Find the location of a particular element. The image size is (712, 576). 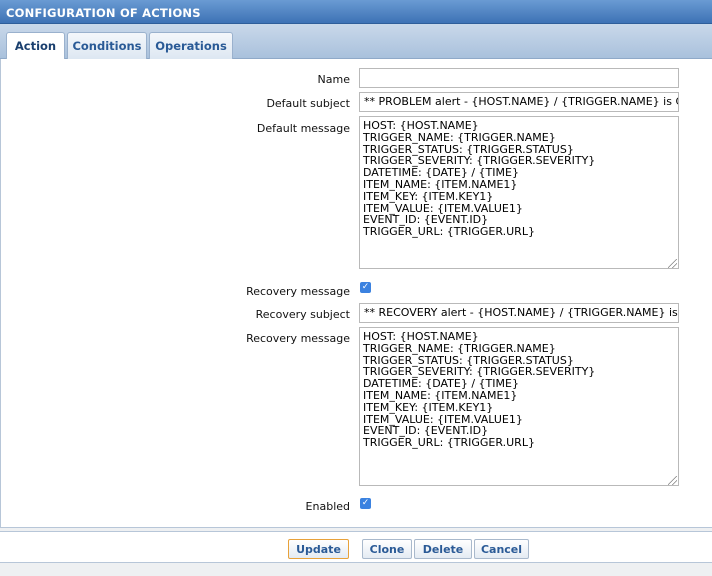

tab-conditions: Conditions is located at coordinates (107, 45).